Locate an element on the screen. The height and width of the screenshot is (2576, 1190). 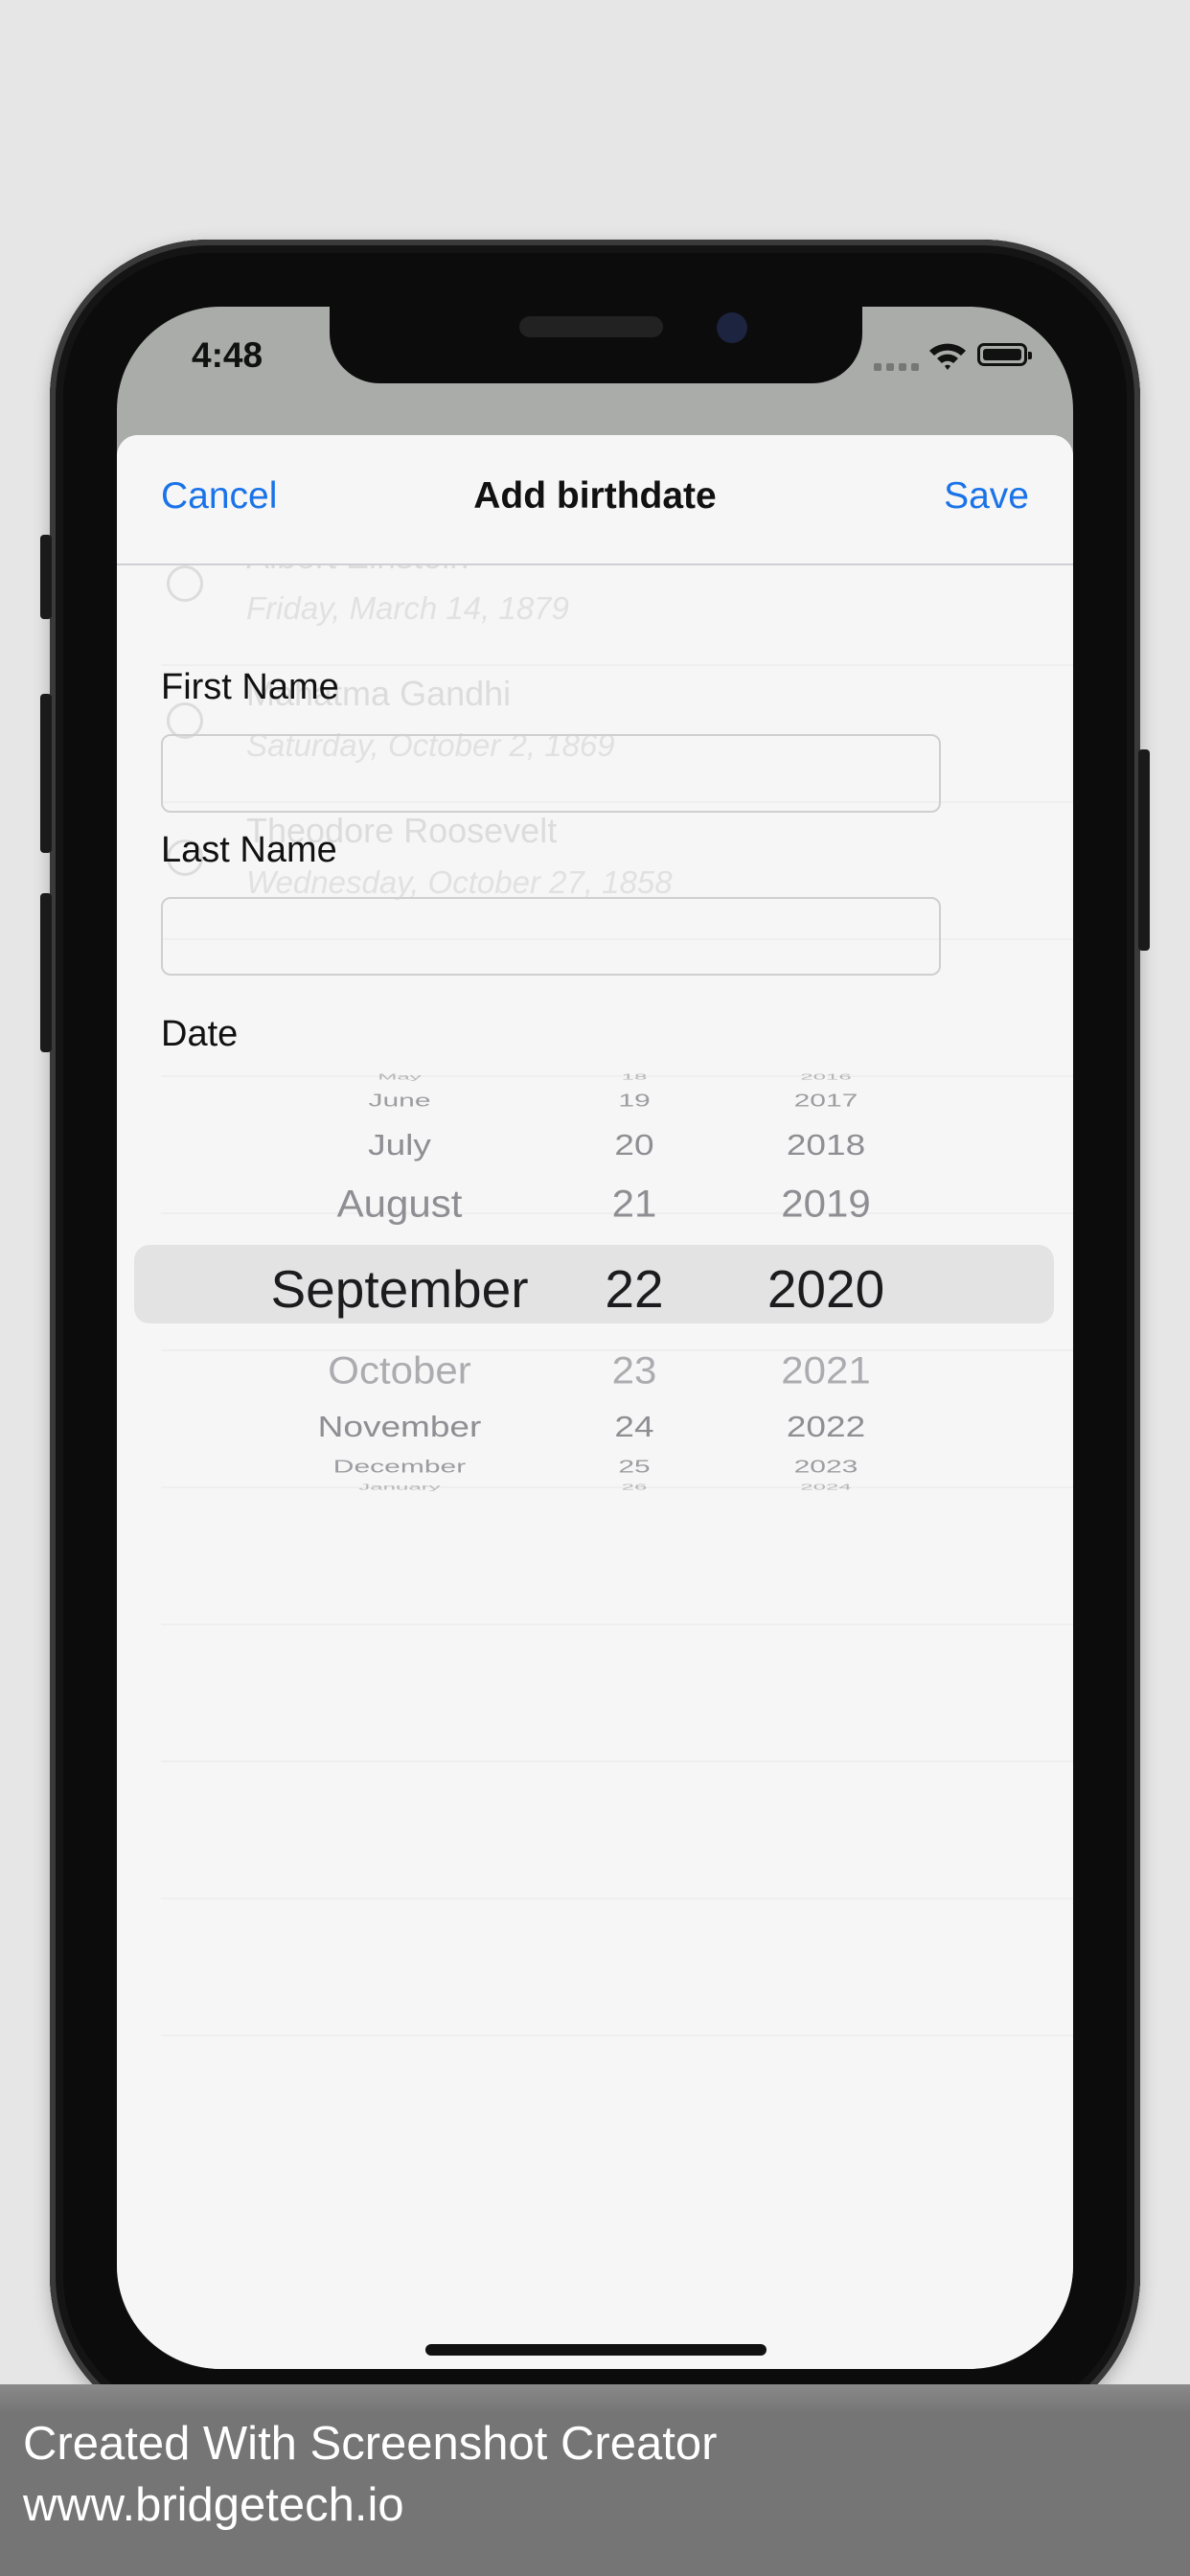
volume-up-button is located at coordinates (46, 773).